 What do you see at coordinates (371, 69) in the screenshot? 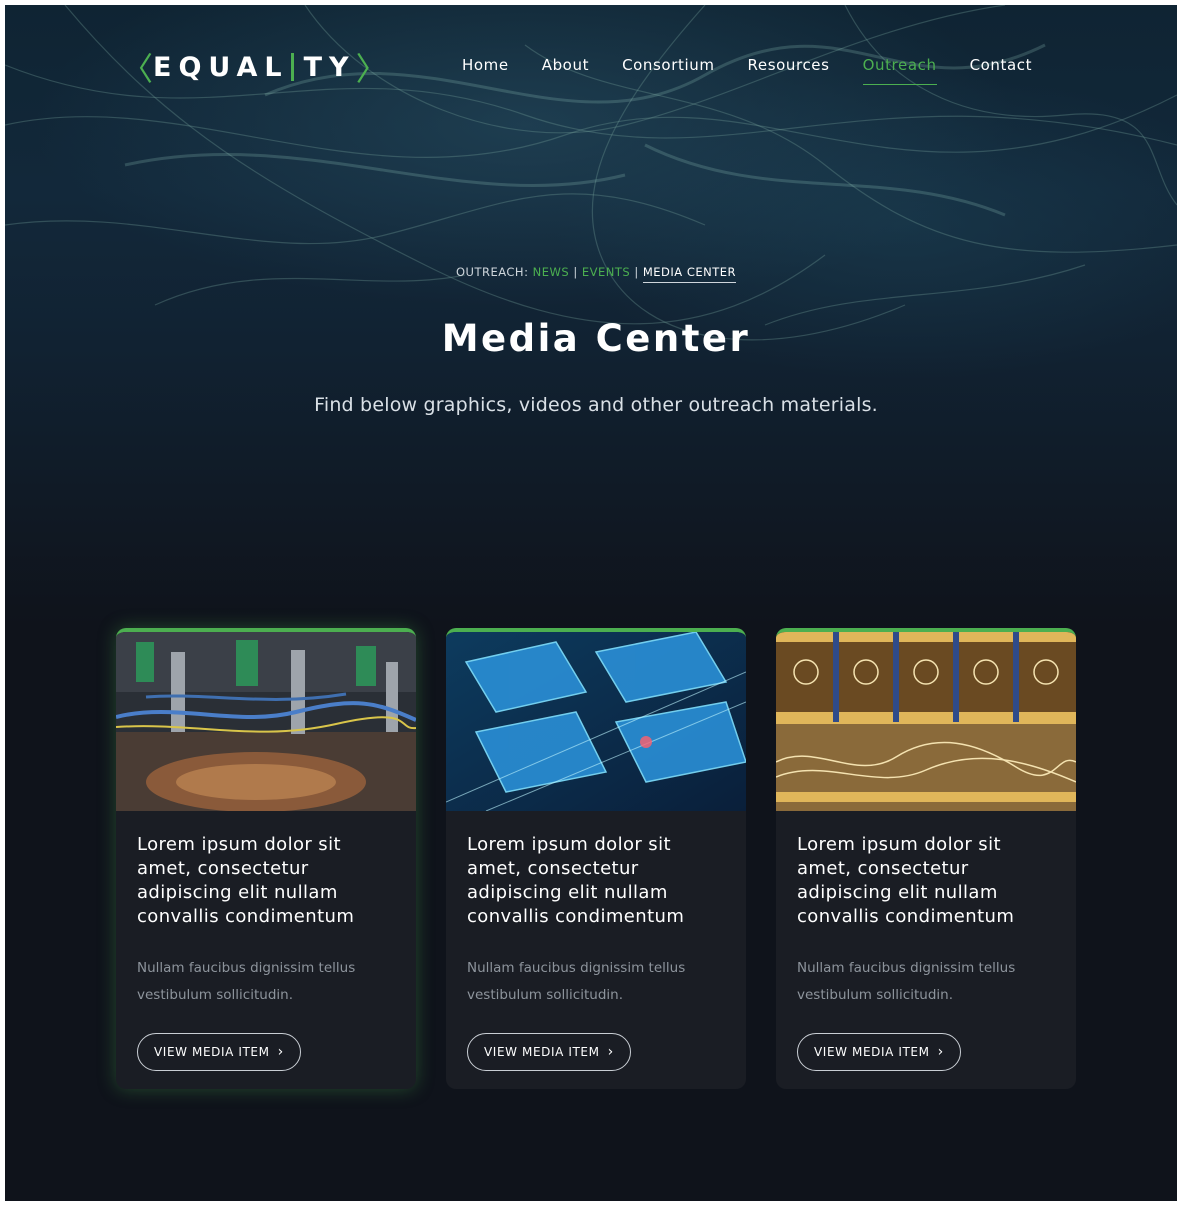
I see `logo-right-bracket-icon: 〉` at bounding box center [371, 69].